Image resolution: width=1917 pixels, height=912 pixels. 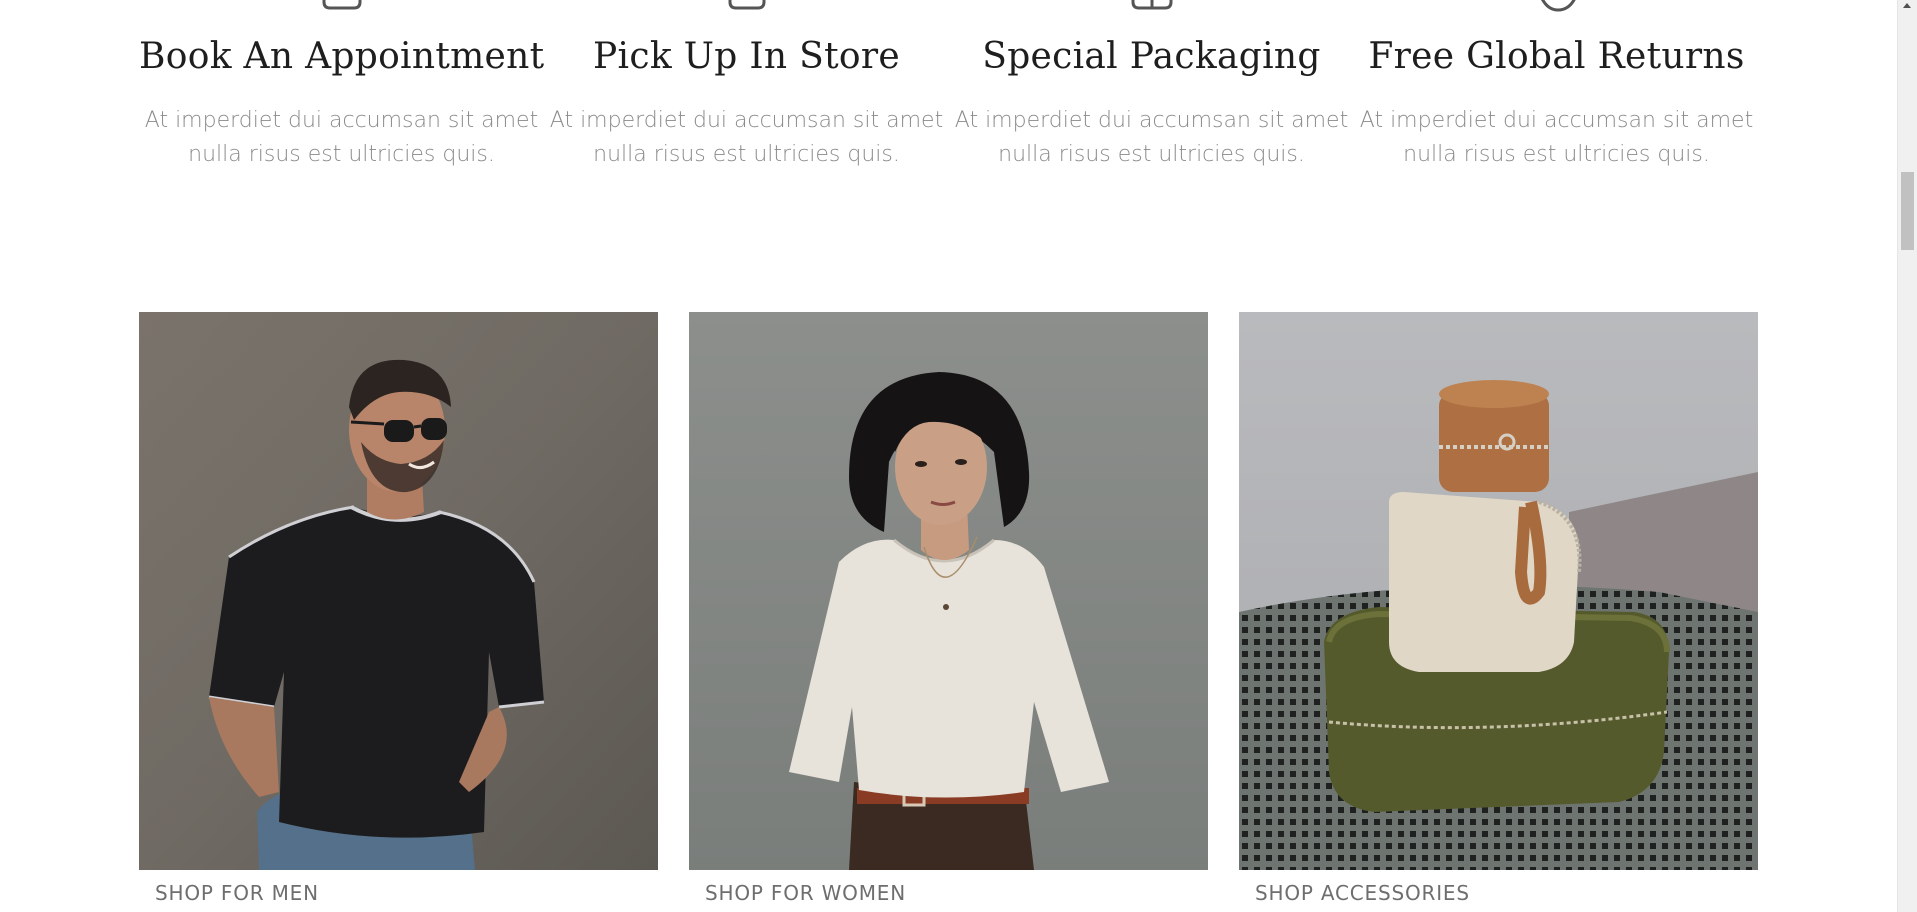 I want to click on tile-label: SHOP FOR MEN, so click(x=237, y=893).